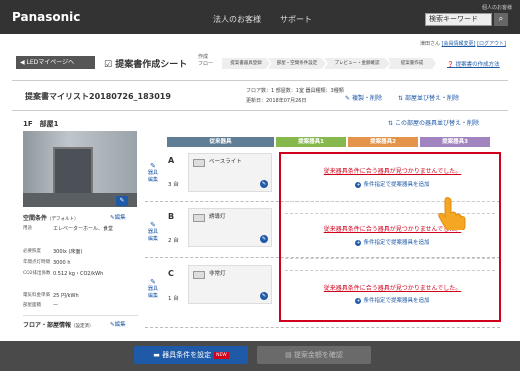  I want to click on fixture-letter: B, so click(171, 216).